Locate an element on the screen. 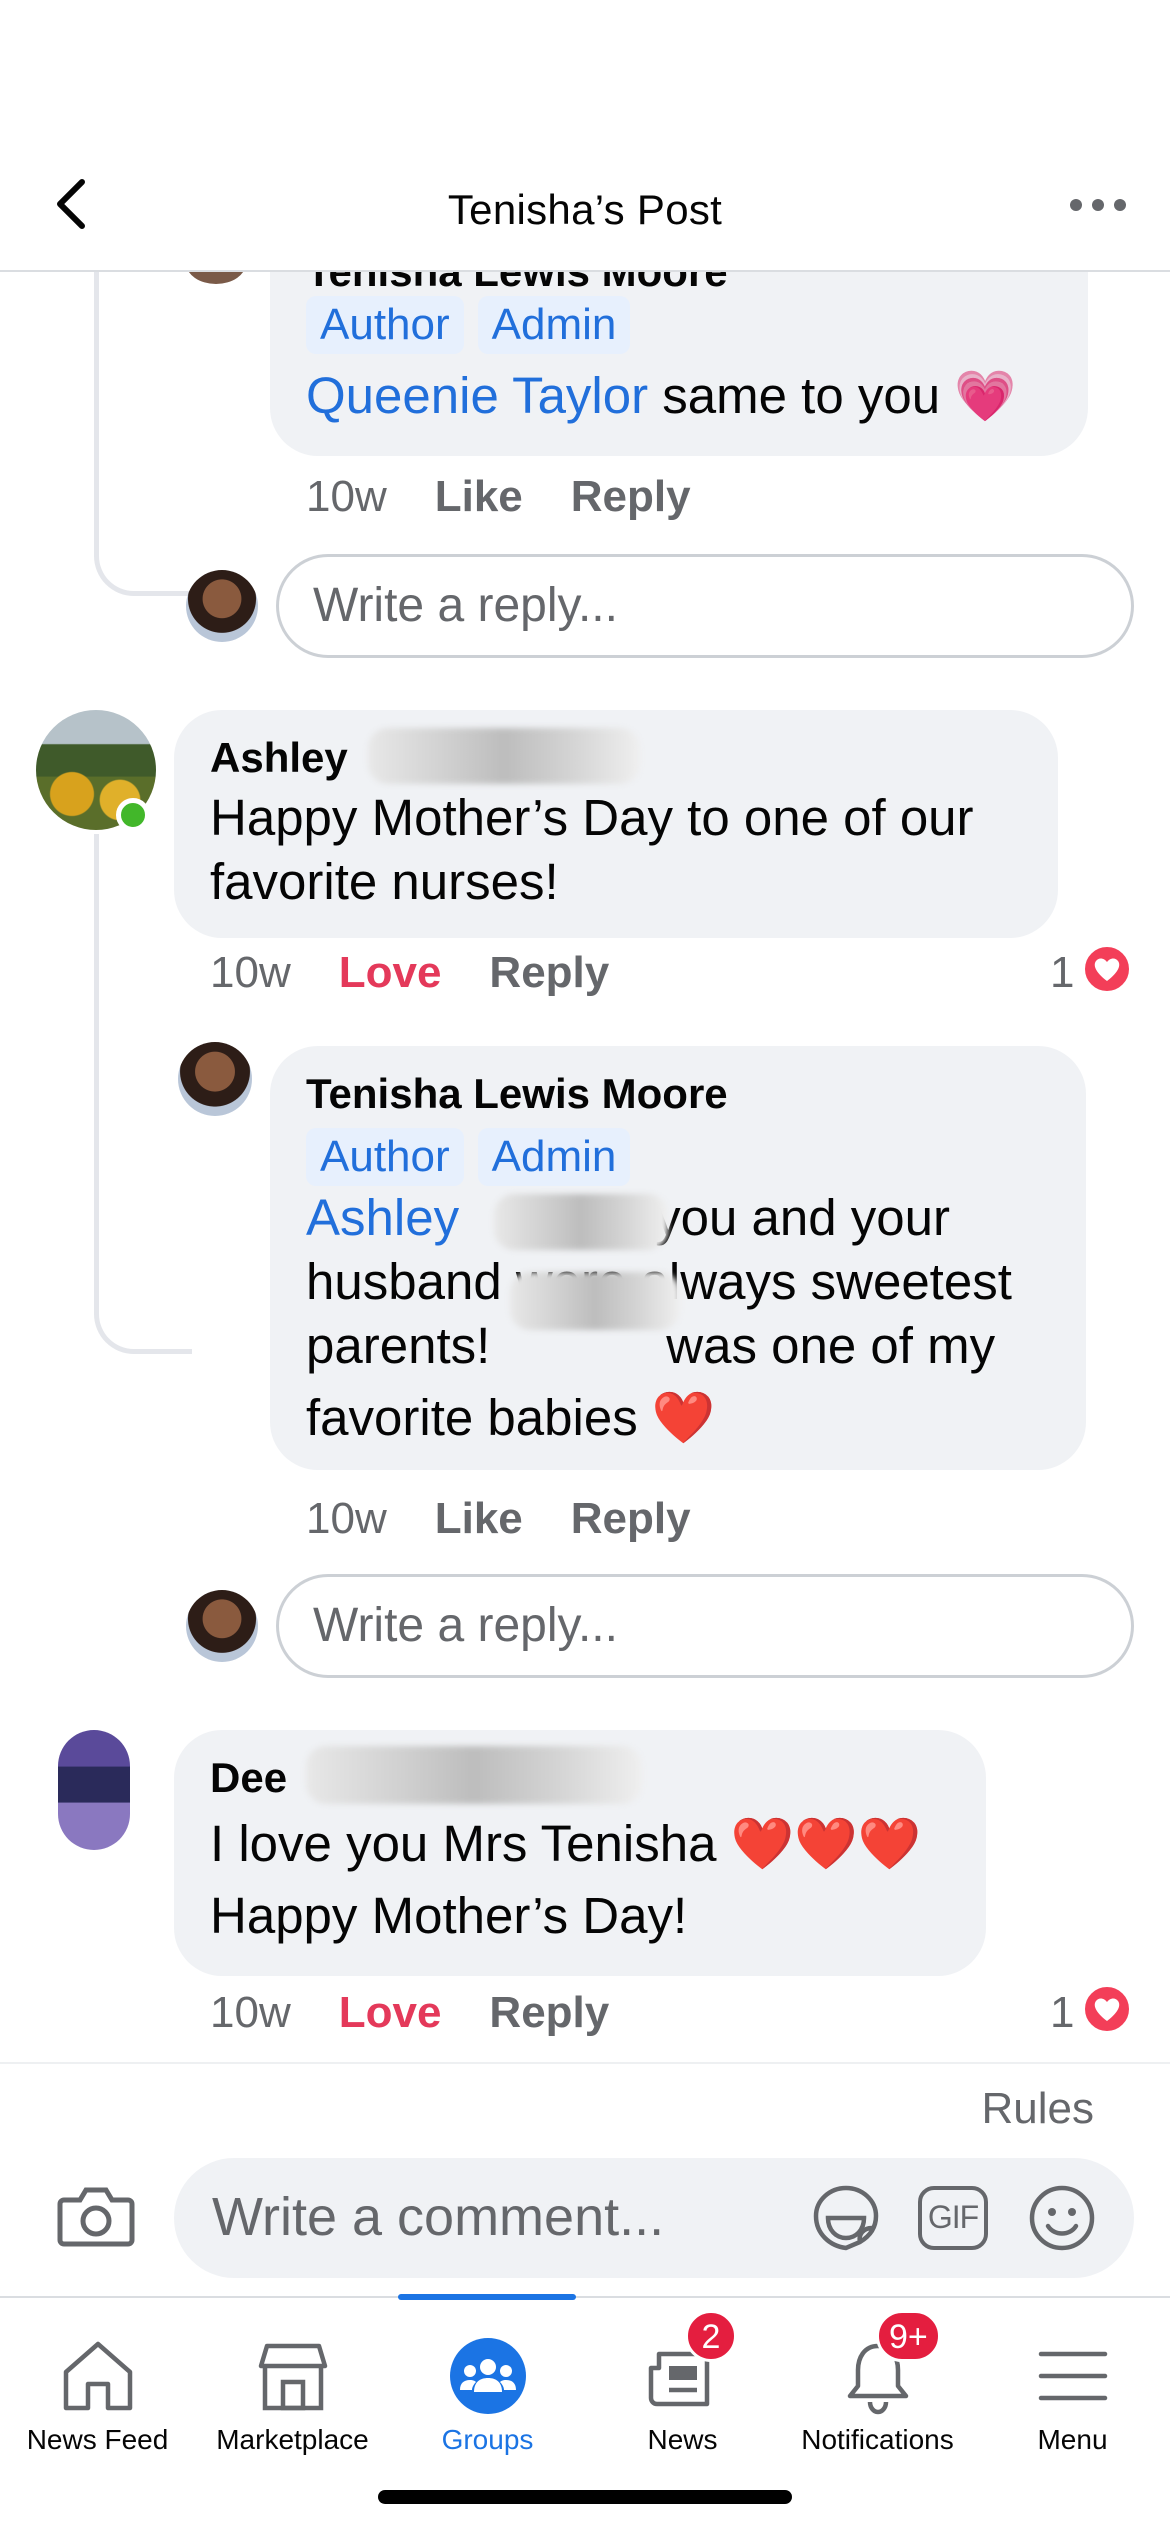 The width and height of the screenshot is (1170, 2532). menu-icon is located at coordinates (1072, 2376).